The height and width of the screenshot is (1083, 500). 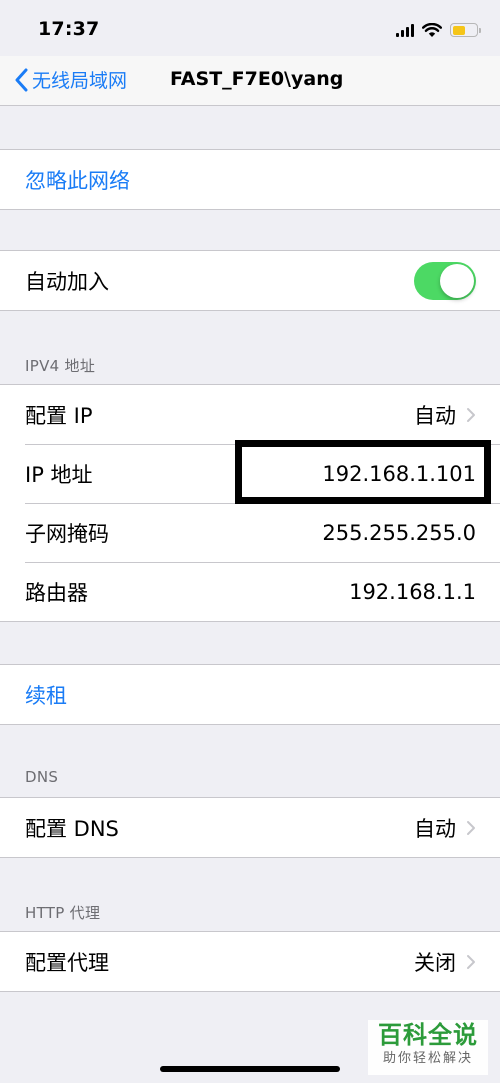 I want to click on http-proxy-group: 配置代理 关闭, so click(x=250, y=961).